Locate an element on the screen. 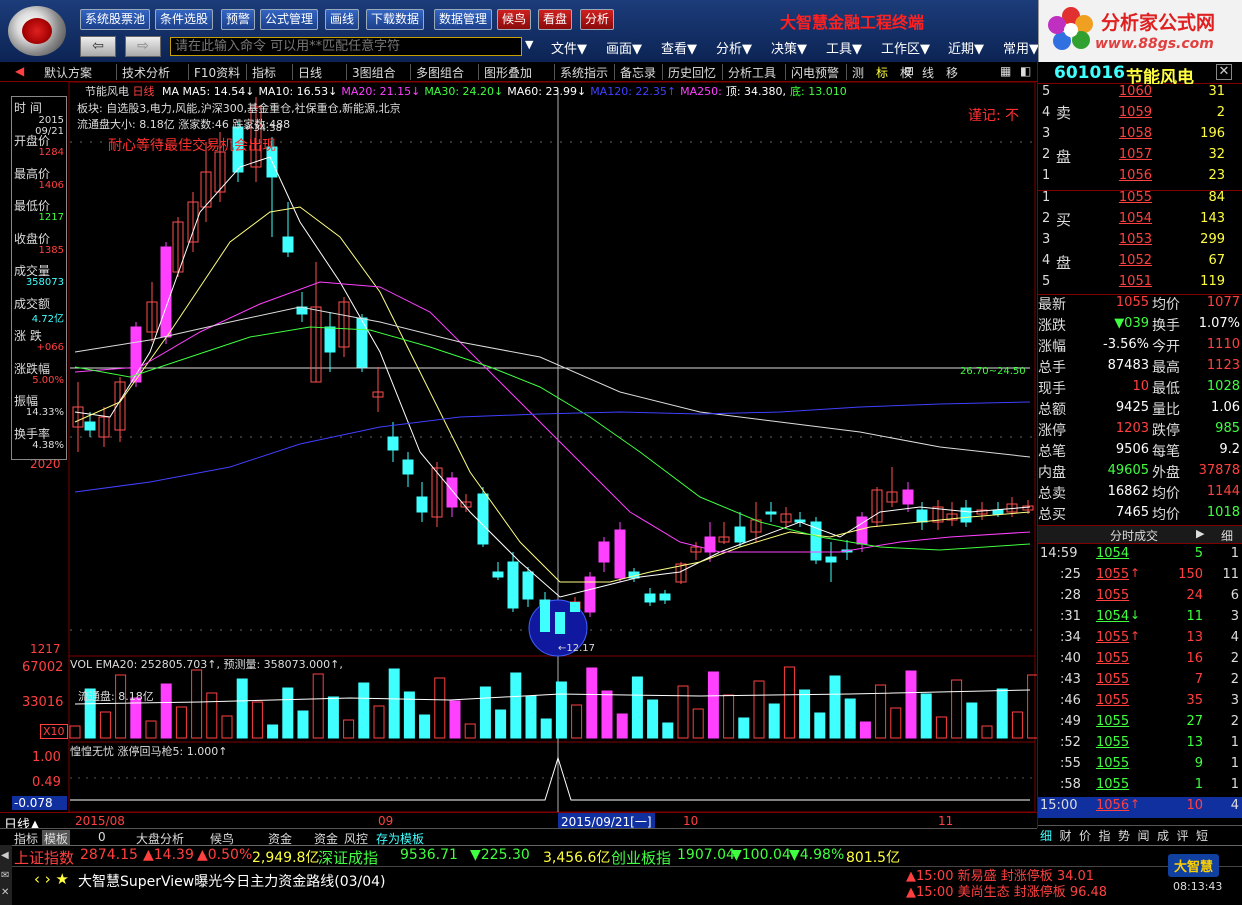  buy-row: 1 1055 84 is located at coordinates (1140, 200).